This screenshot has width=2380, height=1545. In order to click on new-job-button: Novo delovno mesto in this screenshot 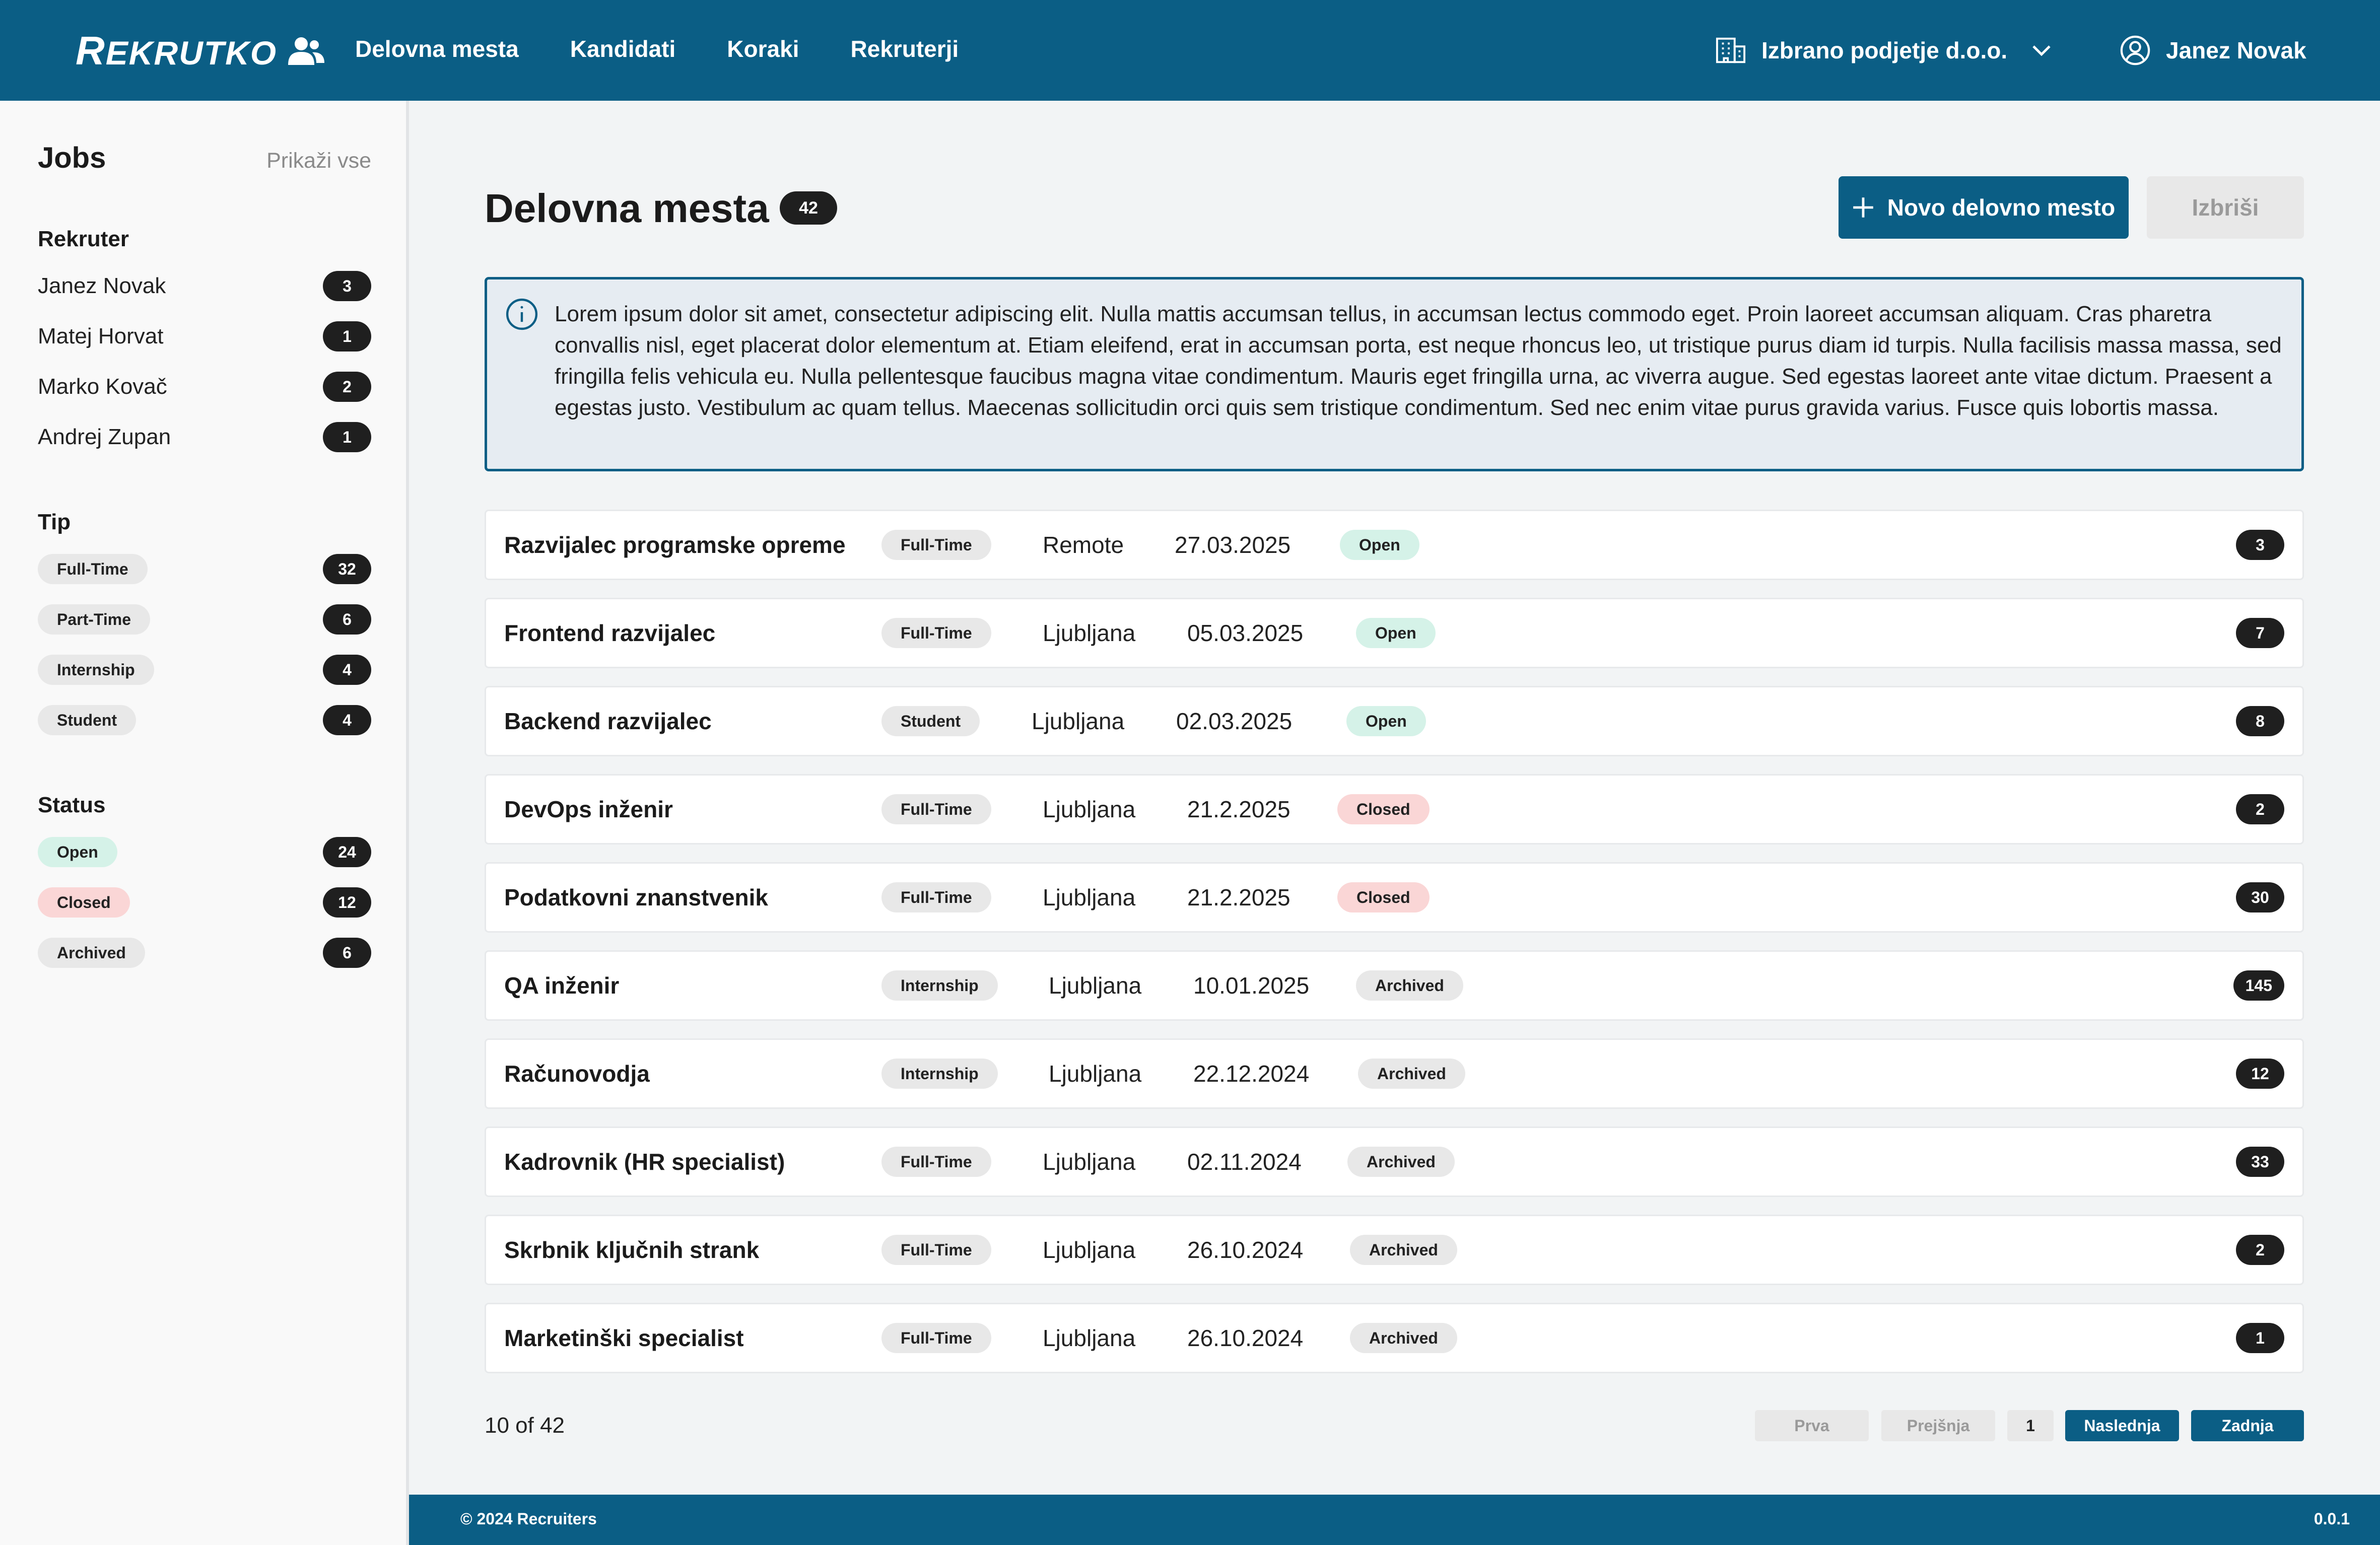, I will do `click(1984, 207)`.